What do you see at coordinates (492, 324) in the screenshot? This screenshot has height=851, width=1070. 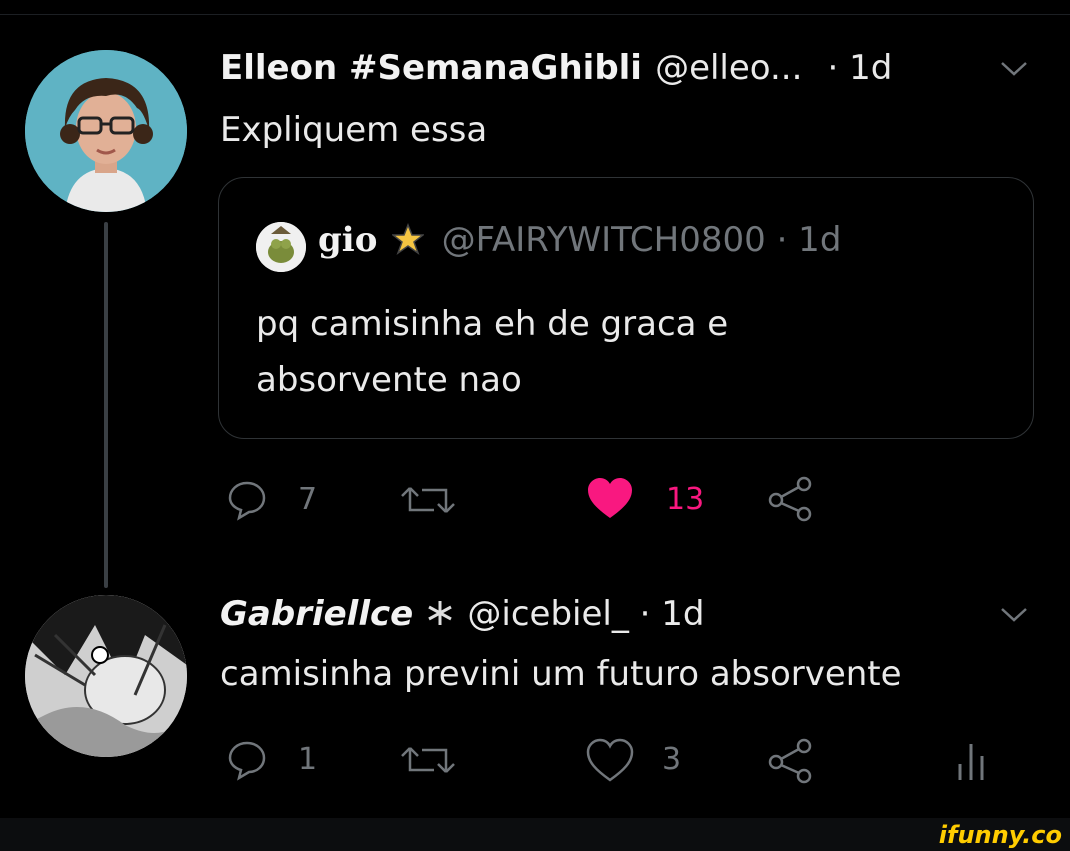 I see `quote-text-line1: pq camisinha eh de graca e` at bounding box center [492, 324].